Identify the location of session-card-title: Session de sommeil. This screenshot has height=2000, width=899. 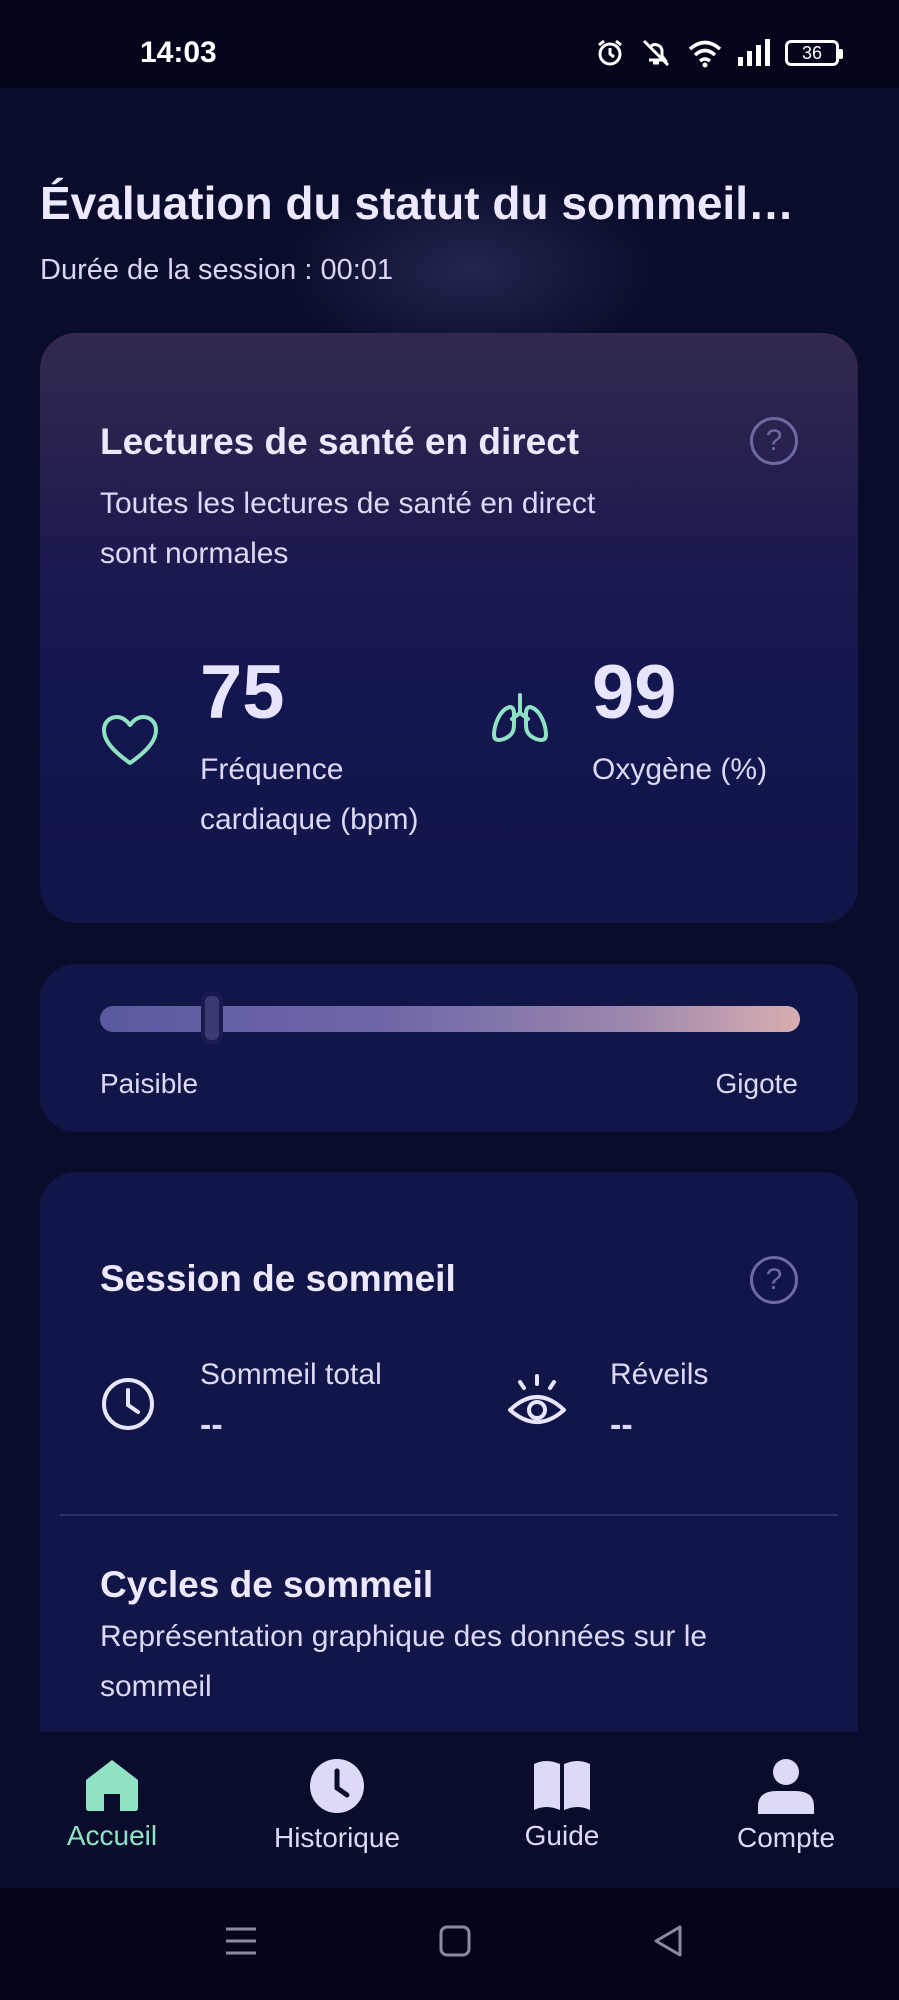
(278, 1278).